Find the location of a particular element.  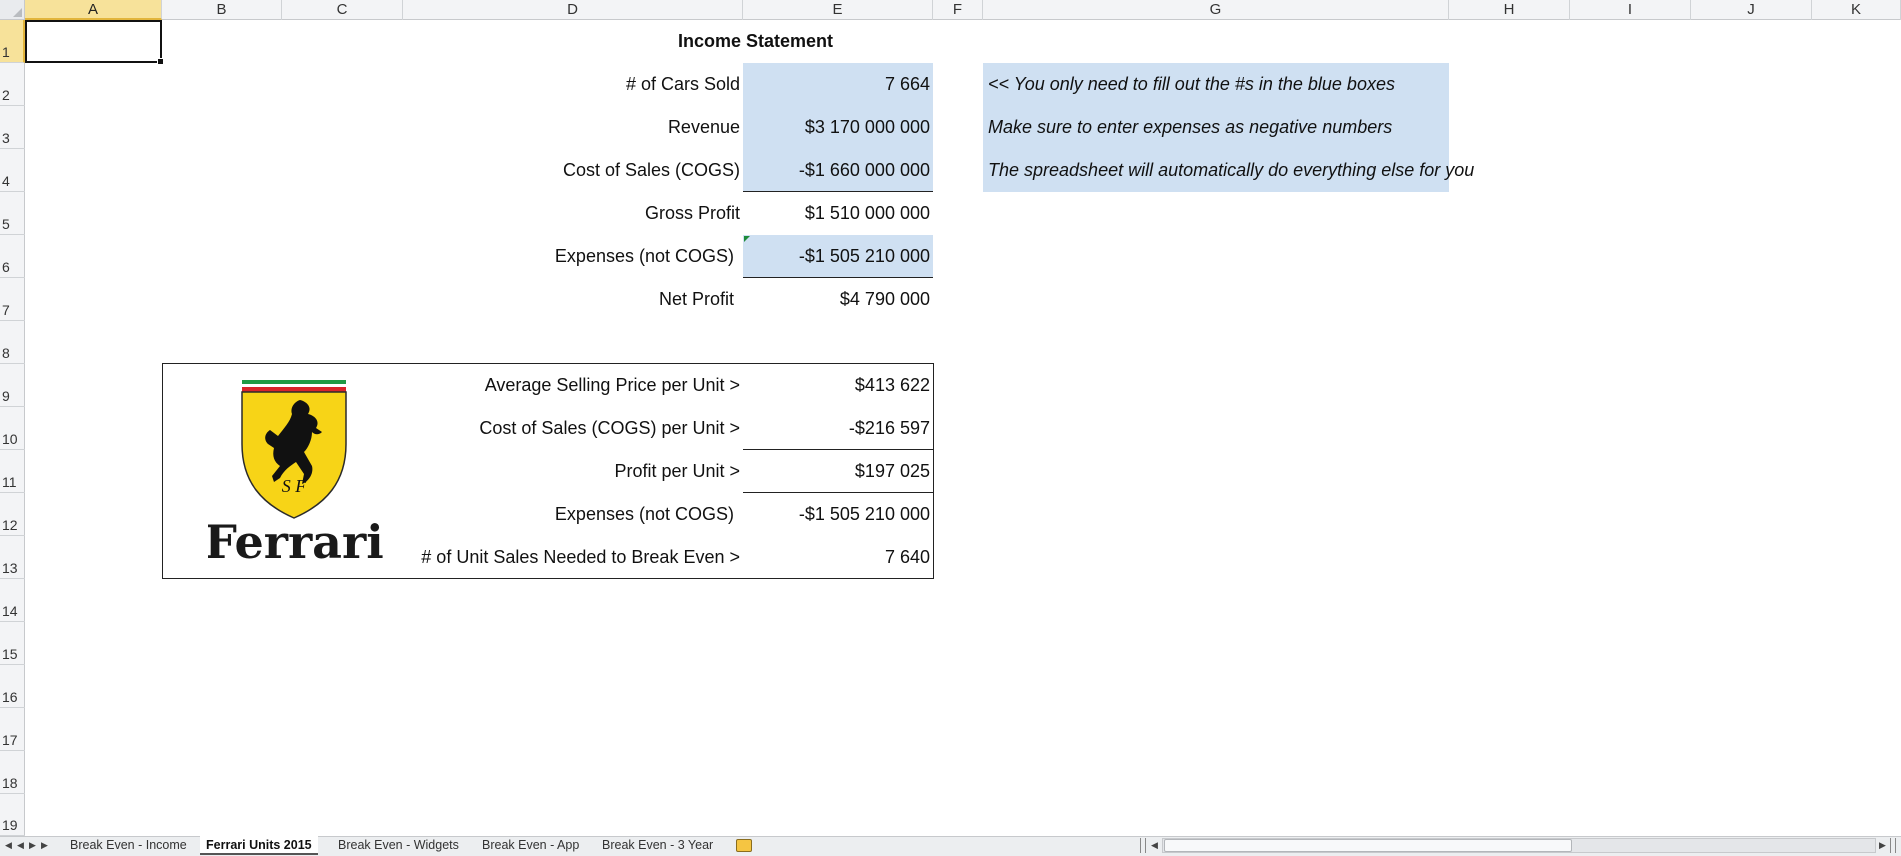

row-header-11: 11 is located at coordinates (12, 471).